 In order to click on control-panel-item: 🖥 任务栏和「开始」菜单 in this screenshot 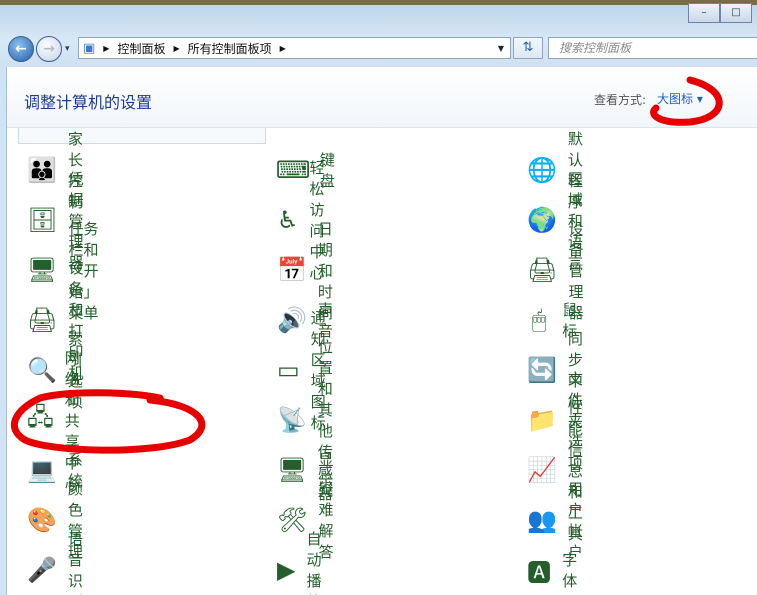, I will do `click(63, 271)`.